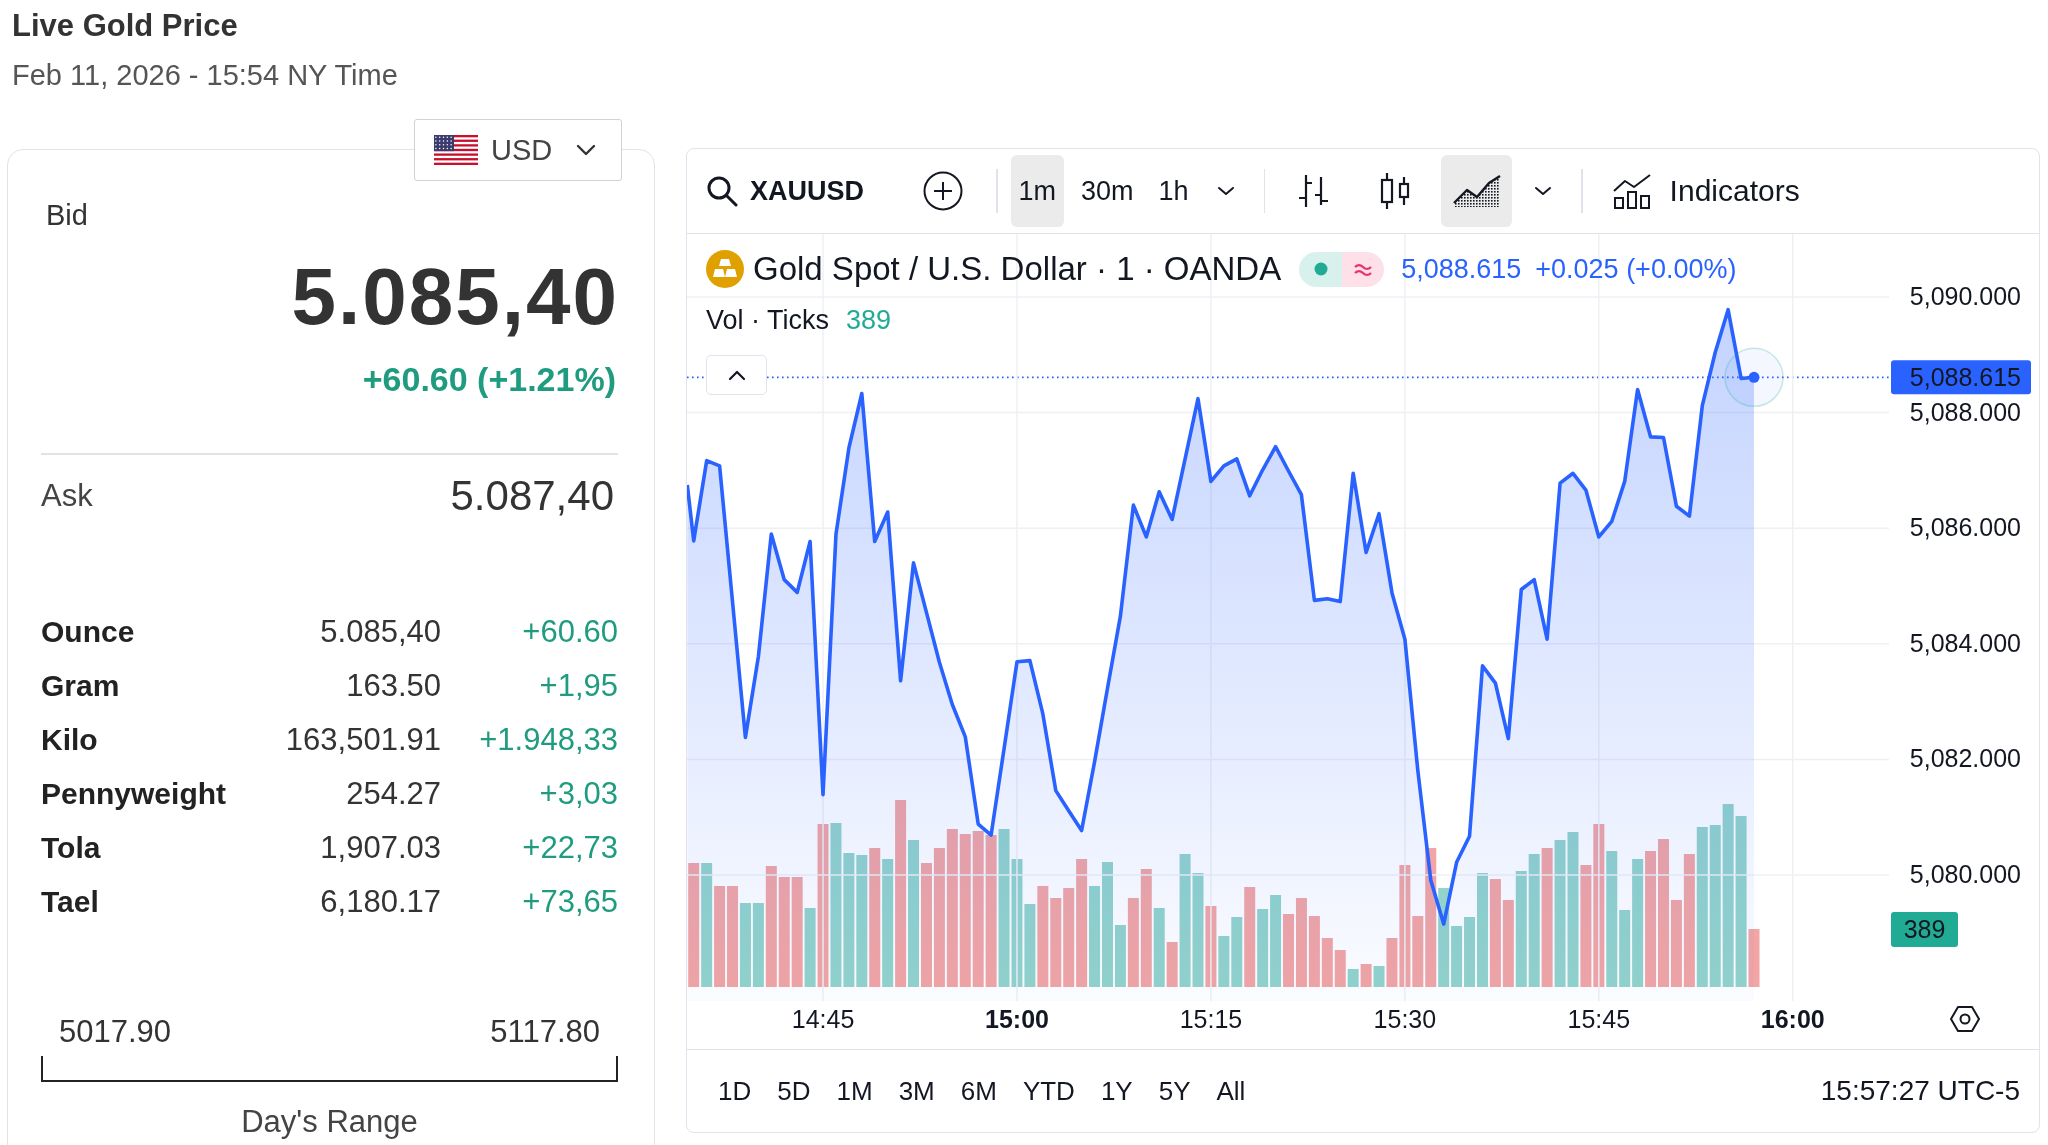  I want to click on time-axis-label: 15:30, so click(1405, 1019).